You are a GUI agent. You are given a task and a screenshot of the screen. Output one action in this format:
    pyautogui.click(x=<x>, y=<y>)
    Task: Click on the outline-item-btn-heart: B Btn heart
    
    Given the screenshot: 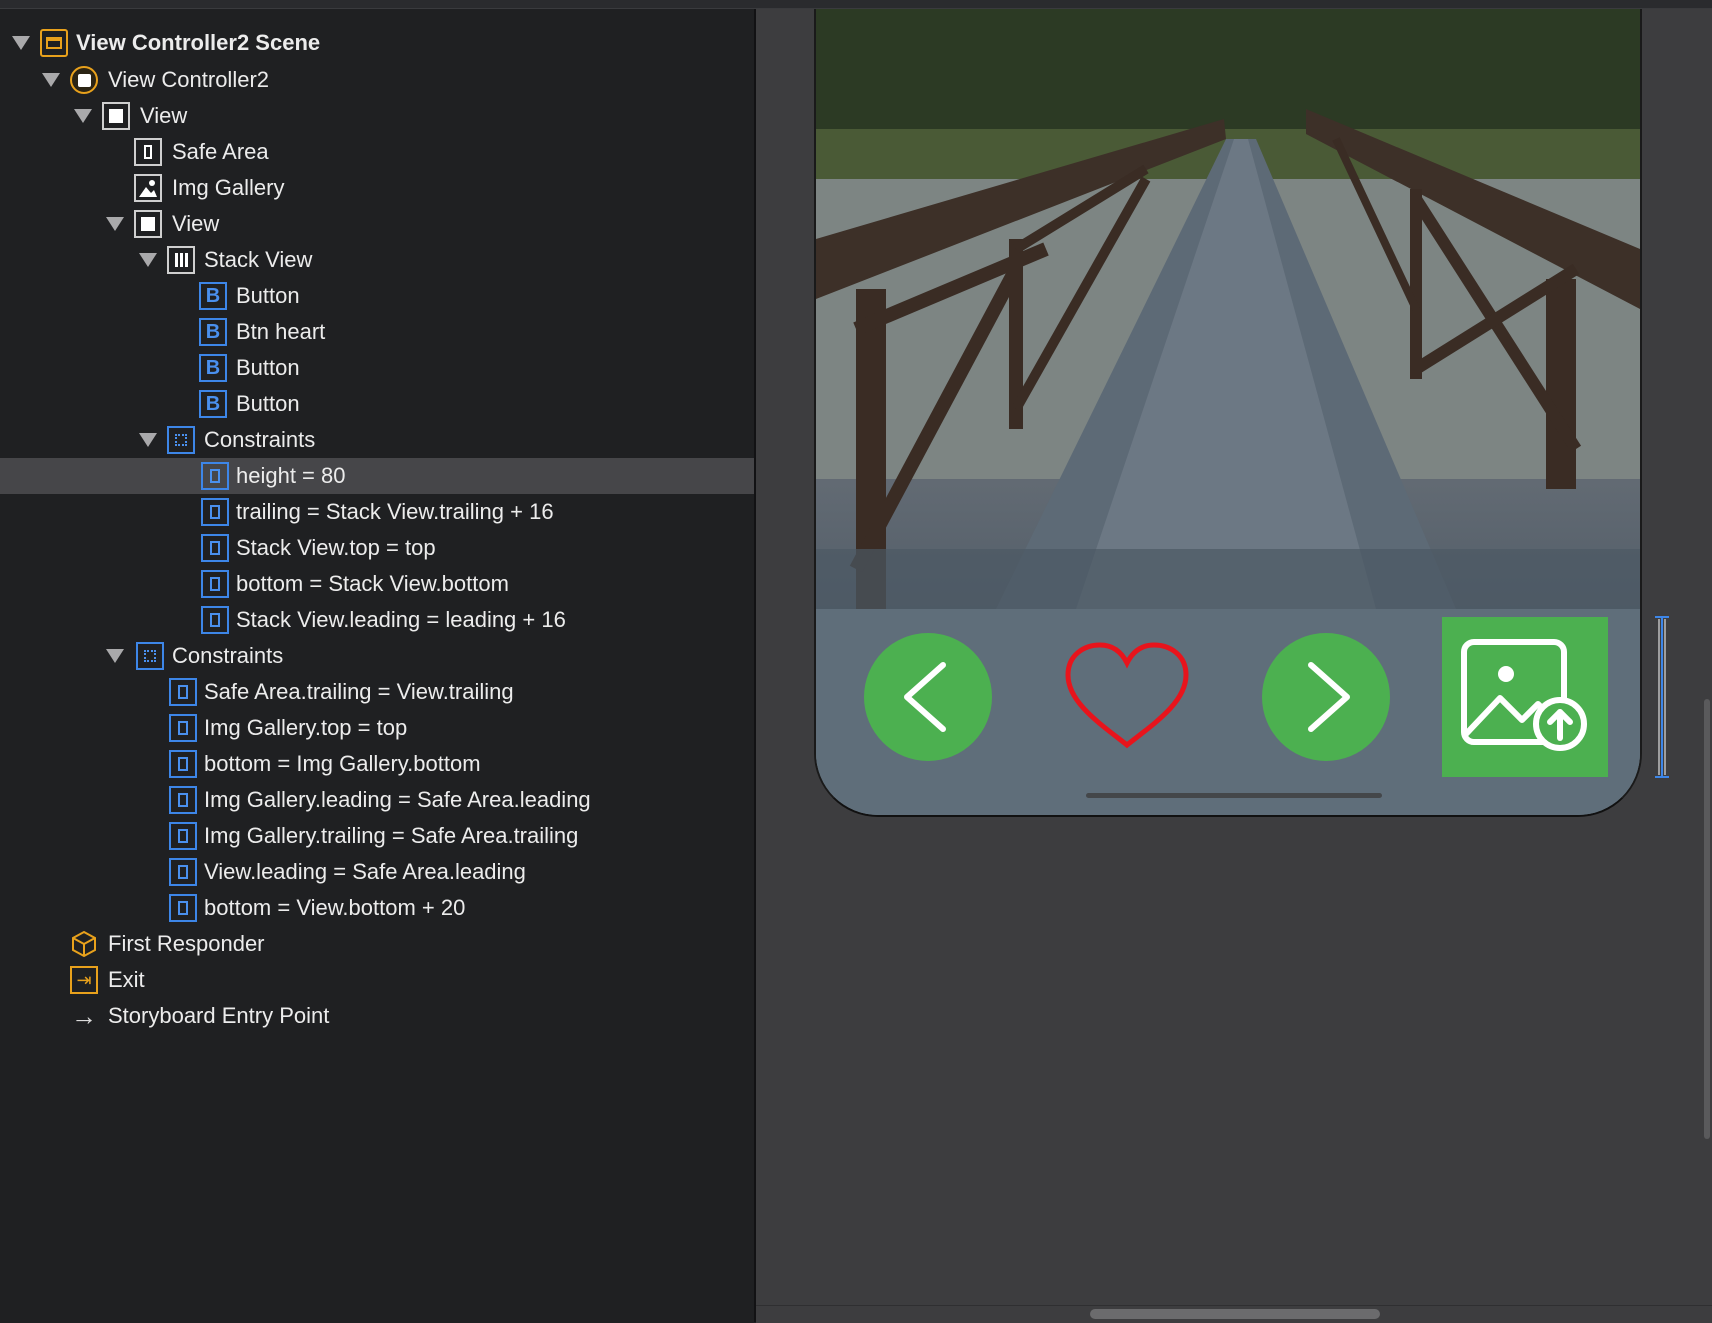 What is the action you would take?
    pyautogui.click(x=377, y=332)
    